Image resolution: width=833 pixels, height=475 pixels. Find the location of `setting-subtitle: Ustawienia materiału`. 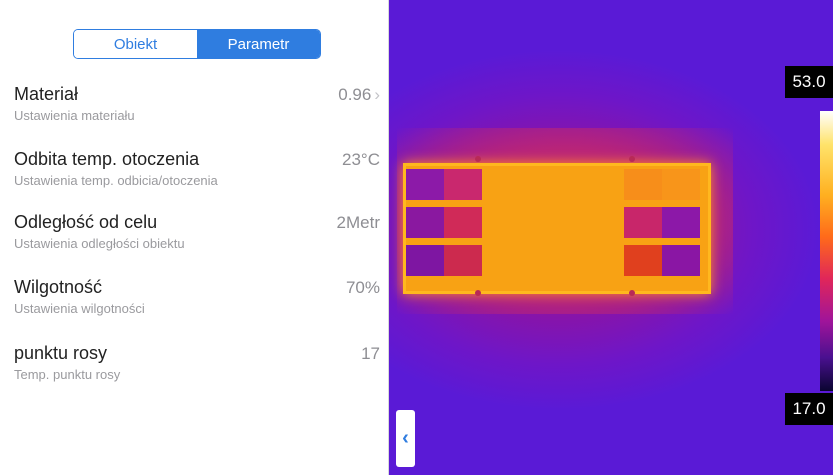

setting-subtitle: Ustawienia materiału is located at coordinates (74, 115).